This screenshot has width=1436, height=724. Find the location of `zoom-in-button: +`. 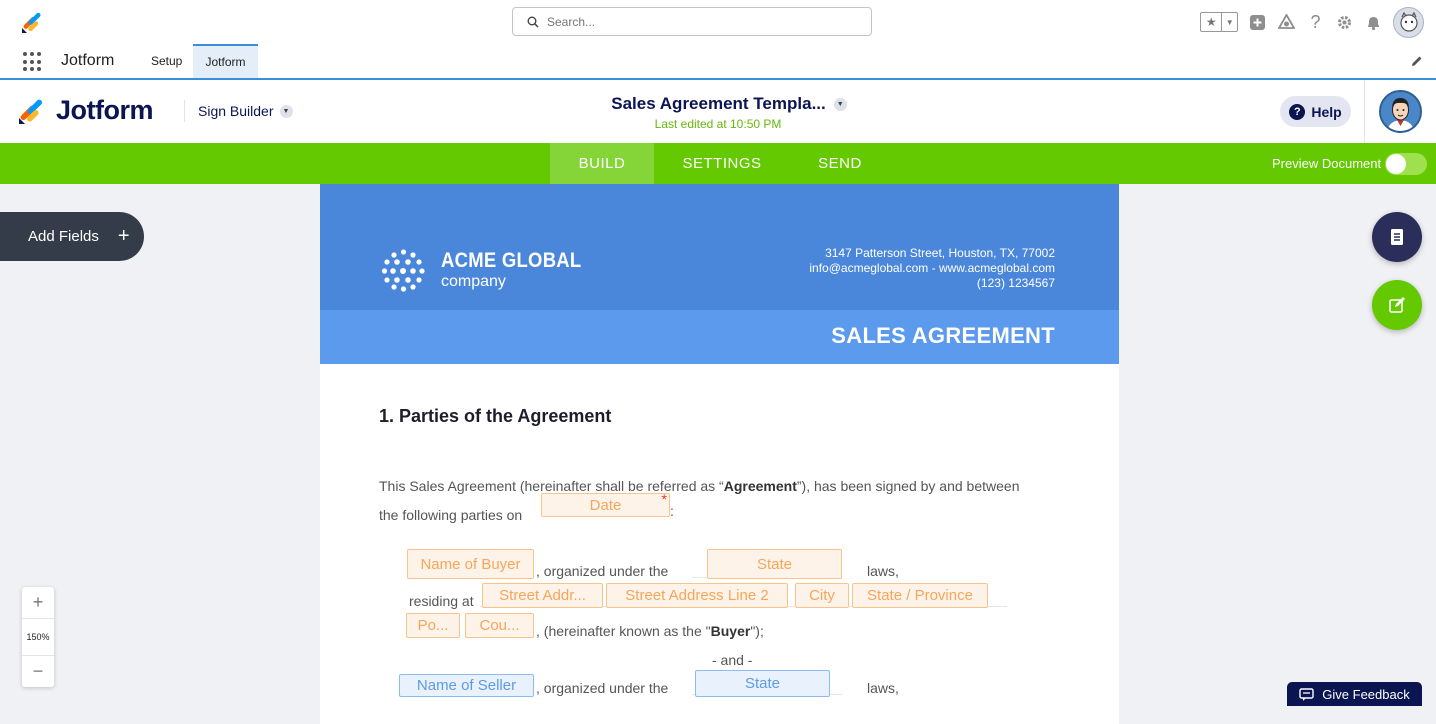

zoom-in-button: + is located at coordinates (38, 602).